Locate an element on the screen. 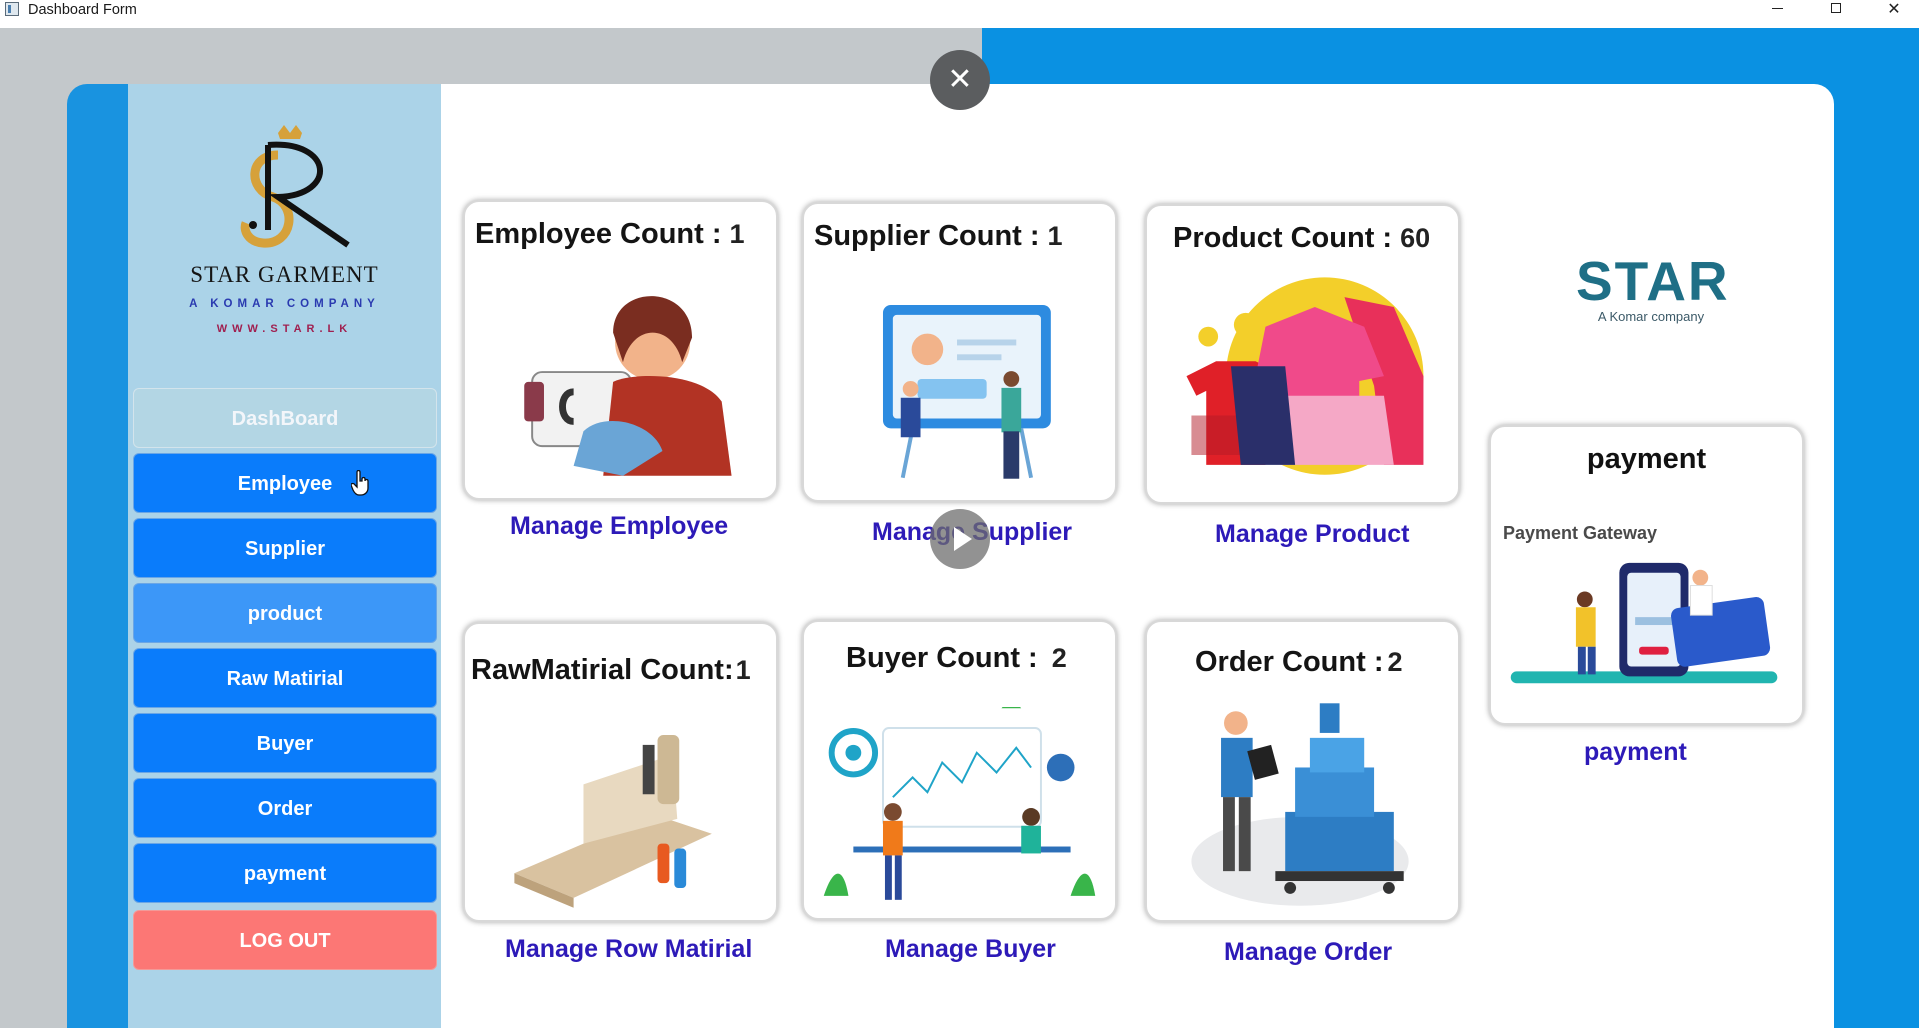 The width and height of the screenshot is (1919, 1028). clothing-pile-icon is located at coordinates (1305, 376).